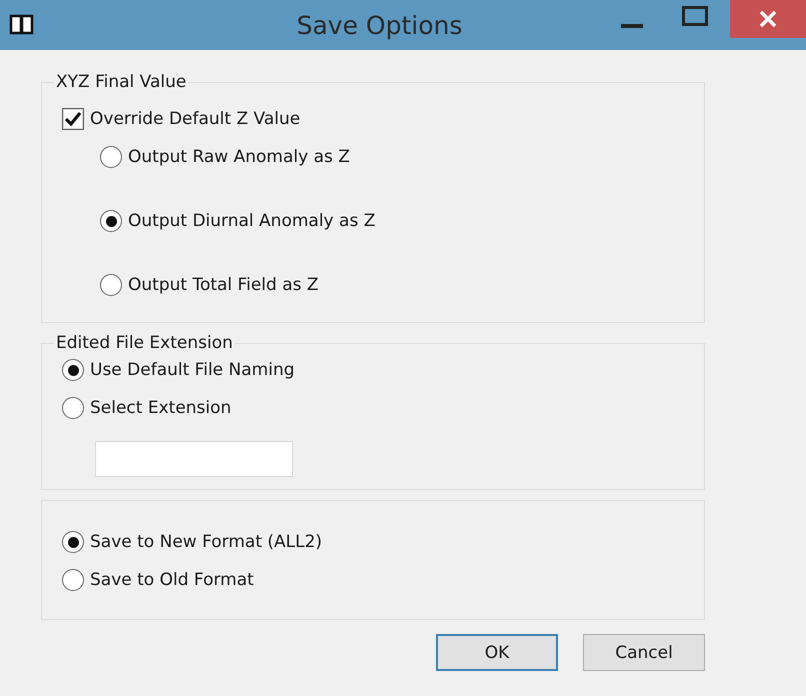  Describe the element at coordinates (380, 25) in the screenshot. I see `window-title: Save Options` at that location.